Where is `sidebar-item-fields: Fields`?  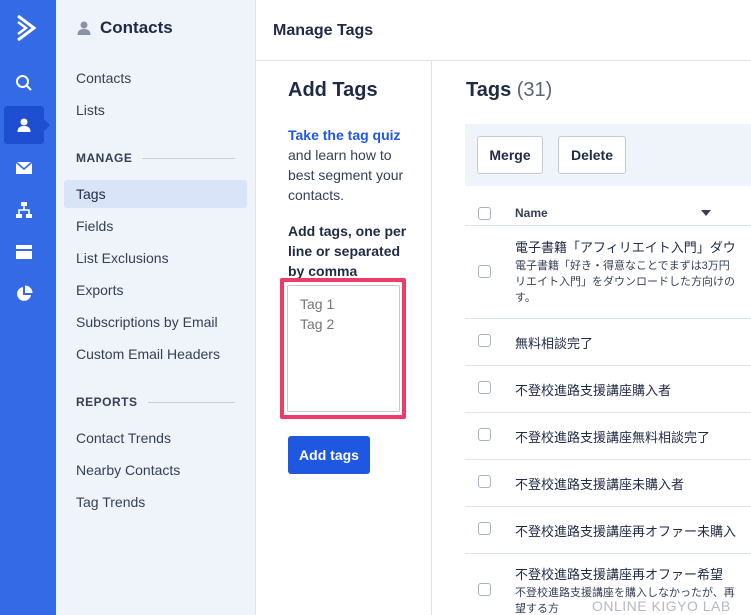
sidebar-item-fields: Fields is located at coordinates (155, 226).